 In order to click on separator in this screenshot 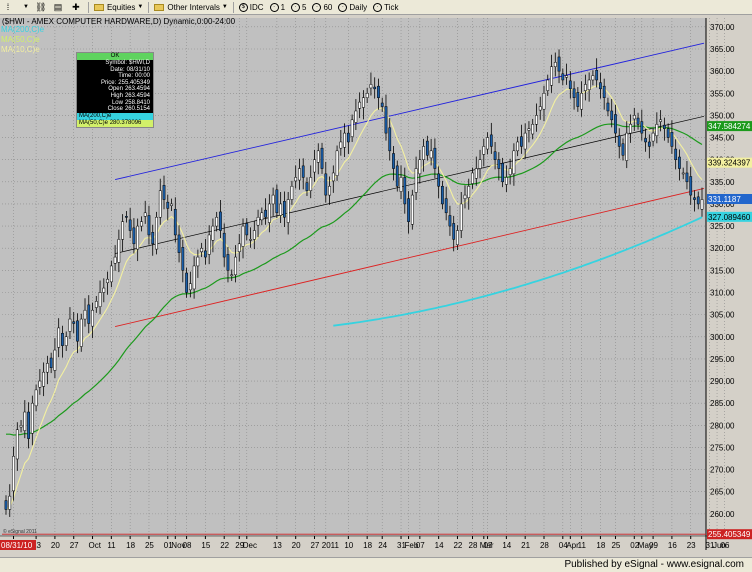, I will do `click(233, 7)`.